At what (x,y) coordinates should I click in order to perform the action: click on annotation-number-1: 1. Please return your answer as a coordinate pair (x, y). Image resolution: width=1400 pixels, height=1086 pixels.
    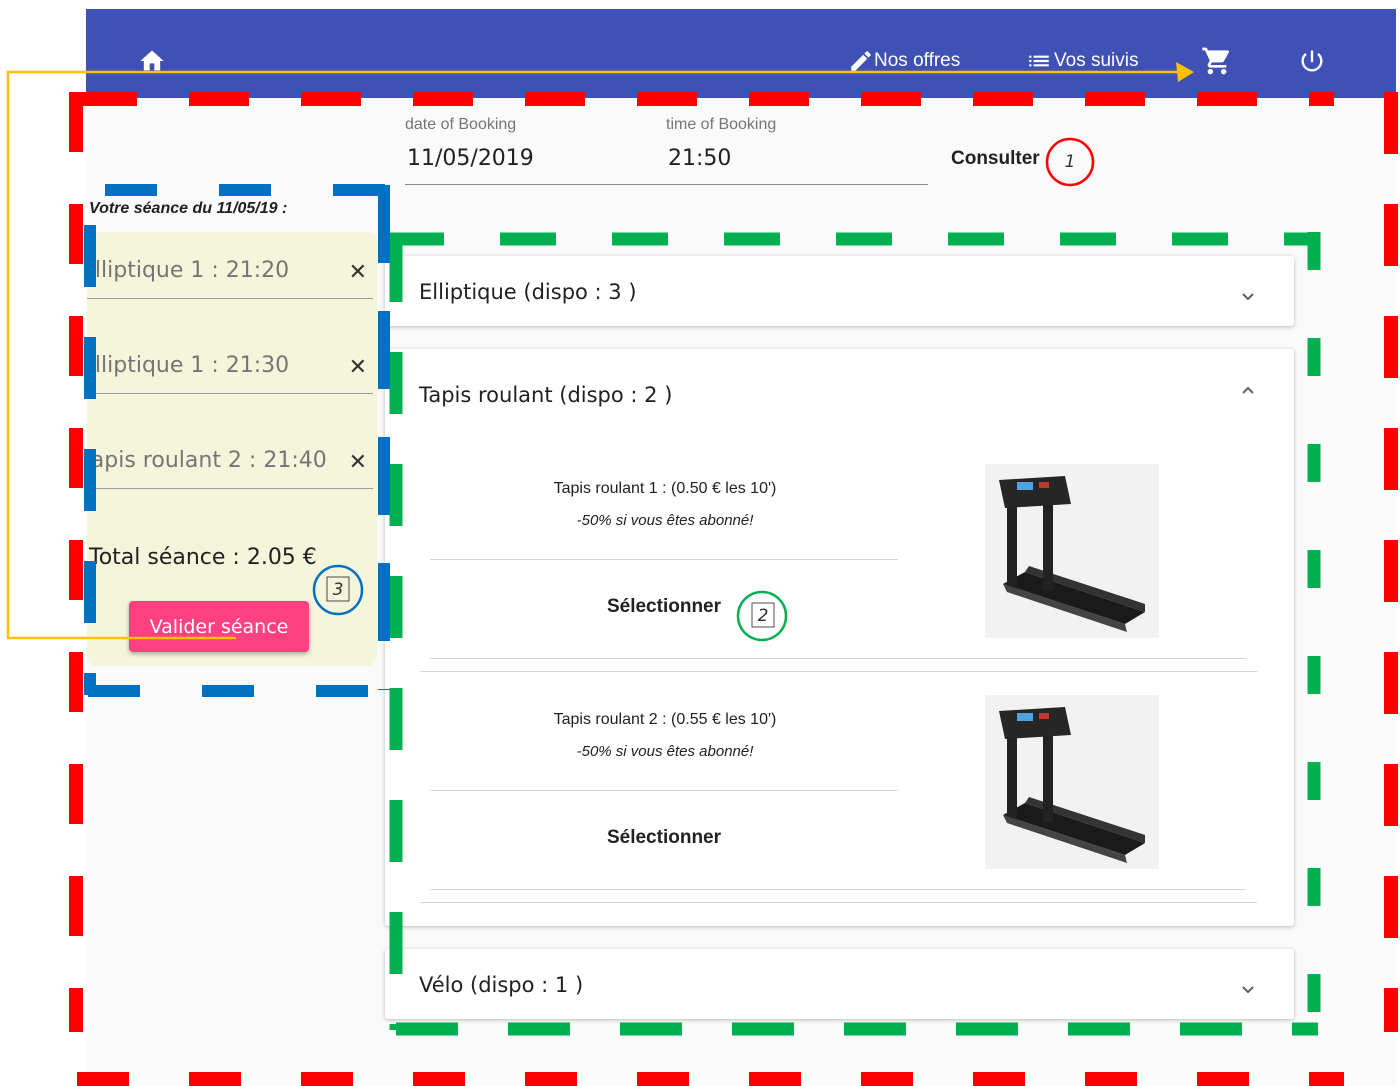
    Looking at the image, I should click on (1070, 162).